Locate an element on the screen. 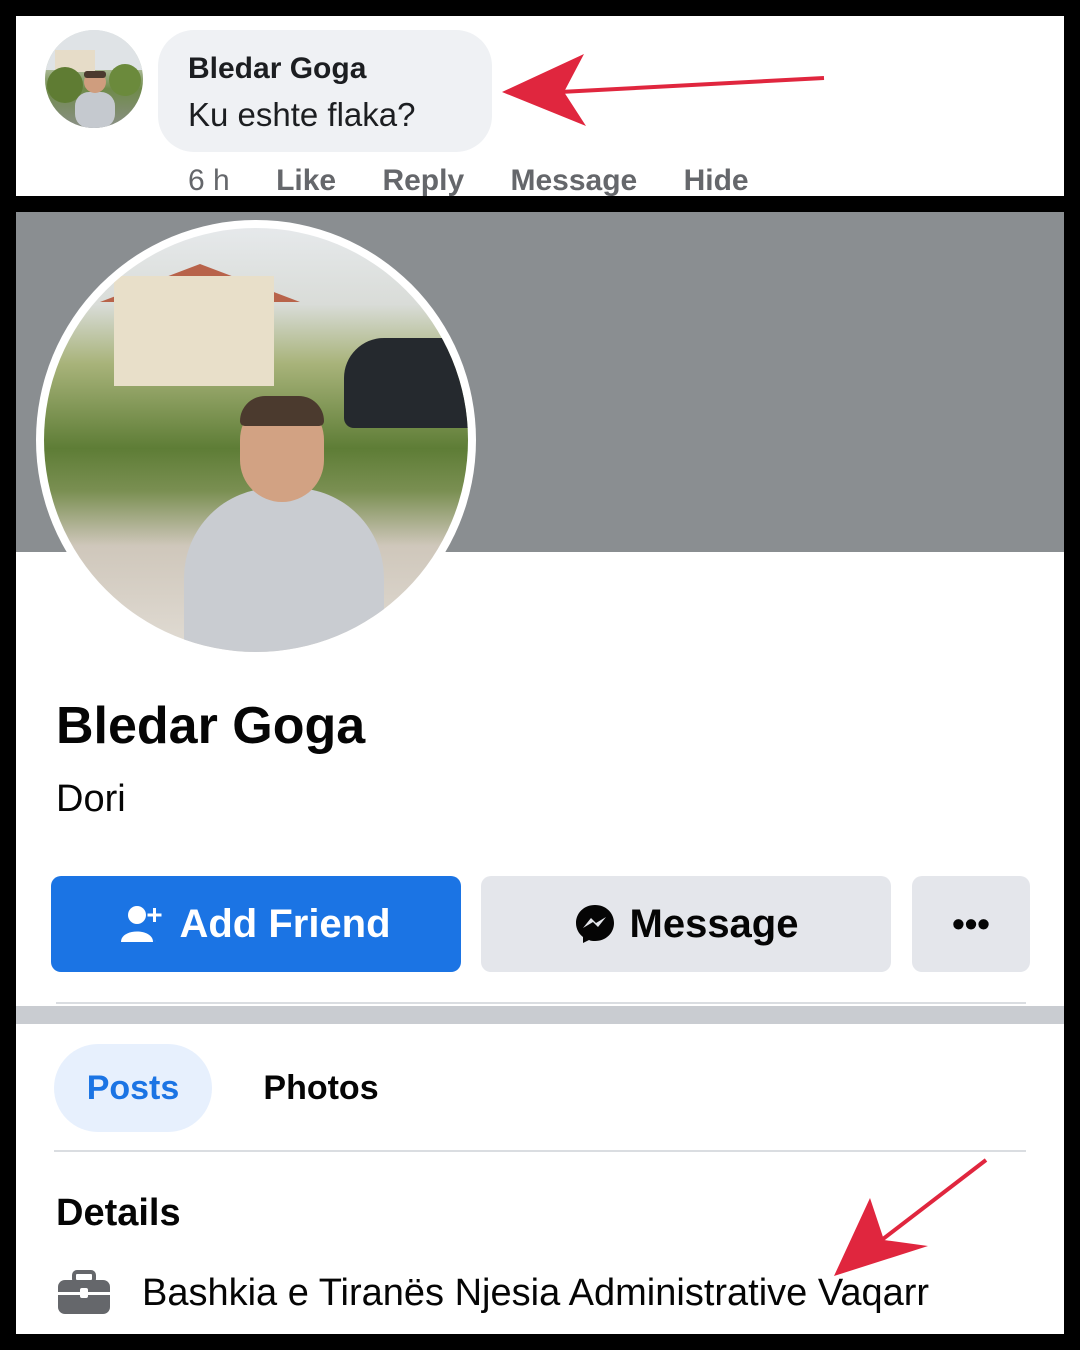  messenger-icon is located at coordinates (594, 924).